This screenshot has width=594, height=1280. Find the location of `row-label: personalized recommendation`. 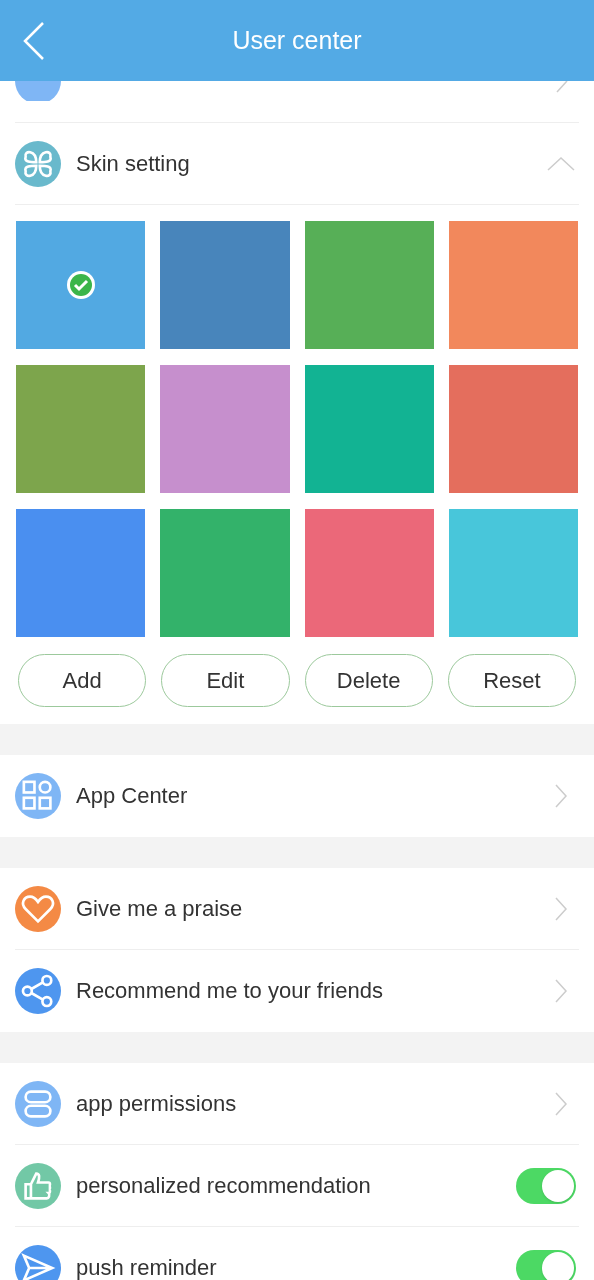

row-label: personalized recommendation is located at coordinates (296, 1186).